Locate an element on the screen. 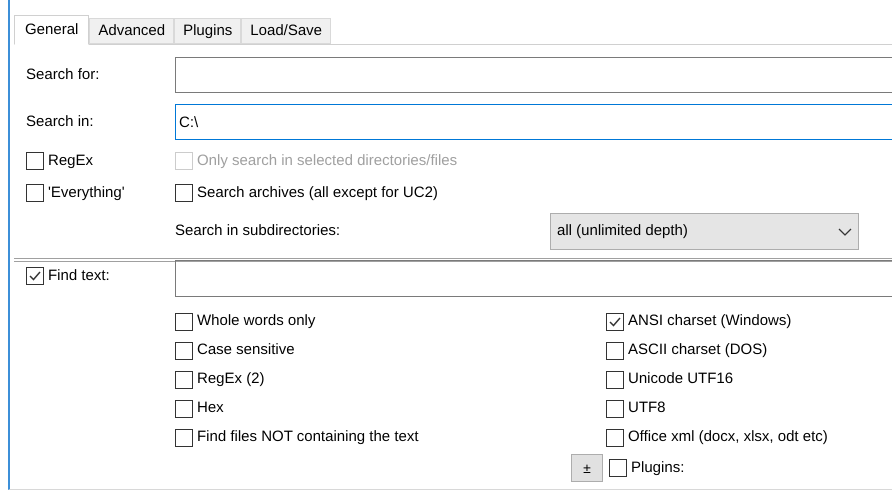 The width and height of the screenshot is (892, 493). checkbox-label: ANSI charset (Windows) is located at coordinates (710, 321).